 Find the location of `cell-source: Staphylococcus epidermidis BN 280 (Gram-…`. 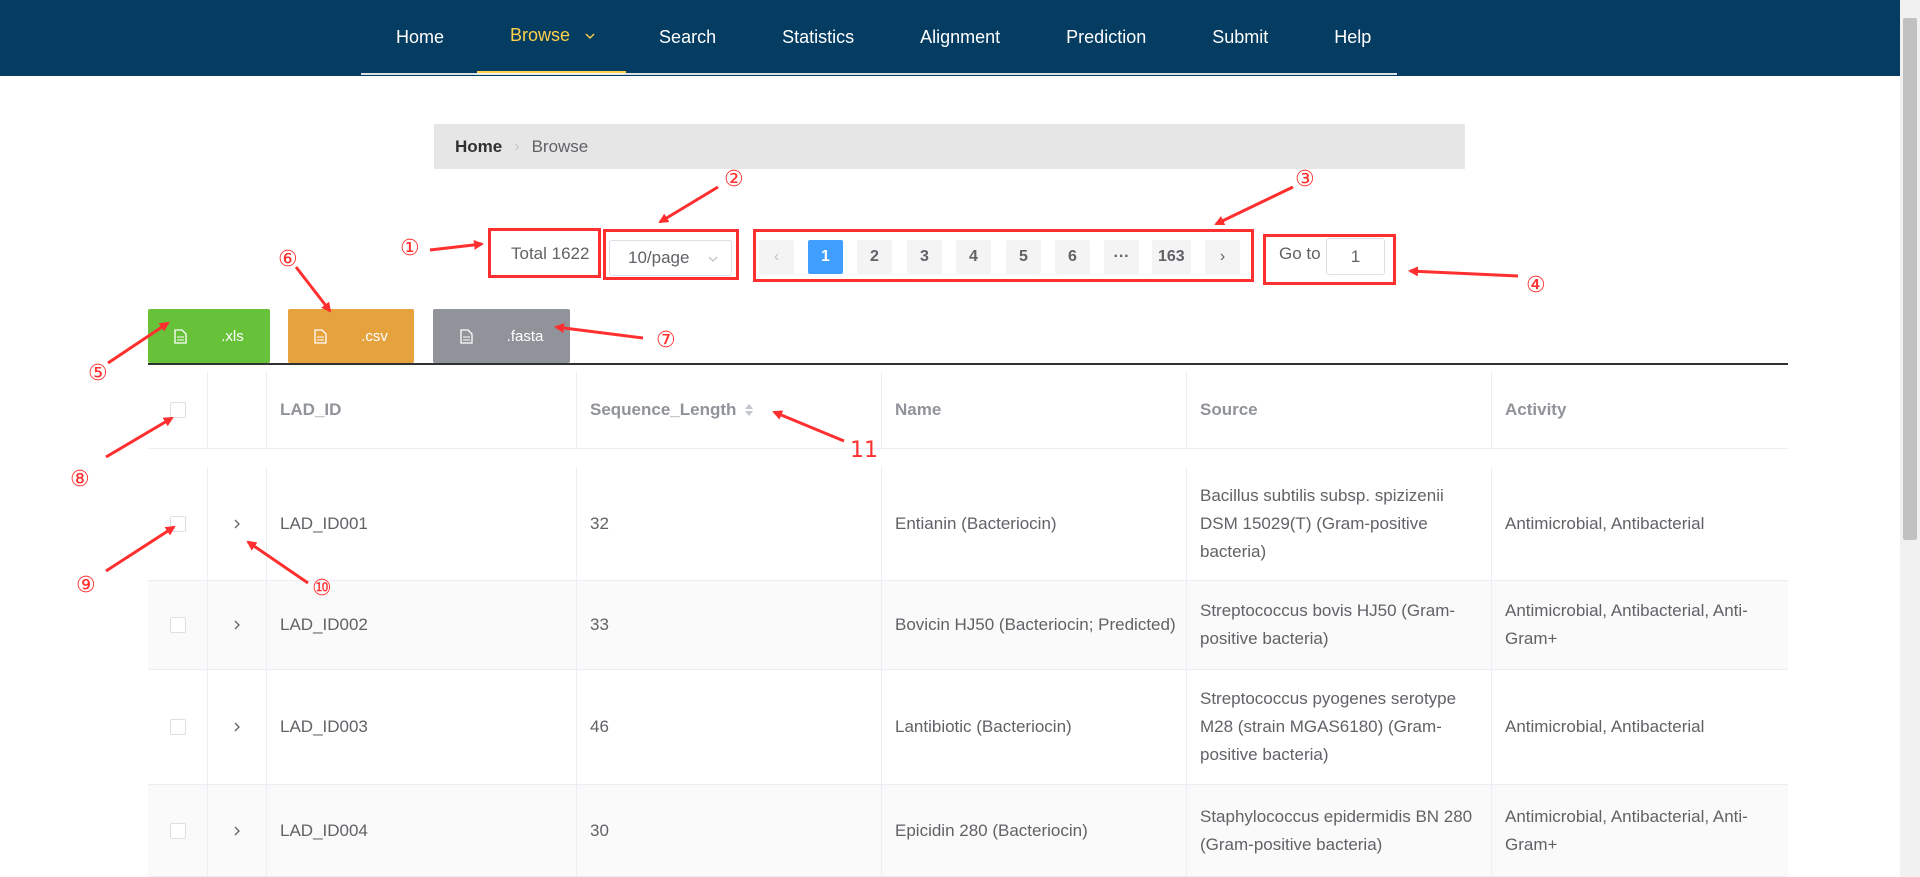

cell-source: Staphylococcus epidermidis BN 280 (Gram-… is located at coordinates (1339, 830).